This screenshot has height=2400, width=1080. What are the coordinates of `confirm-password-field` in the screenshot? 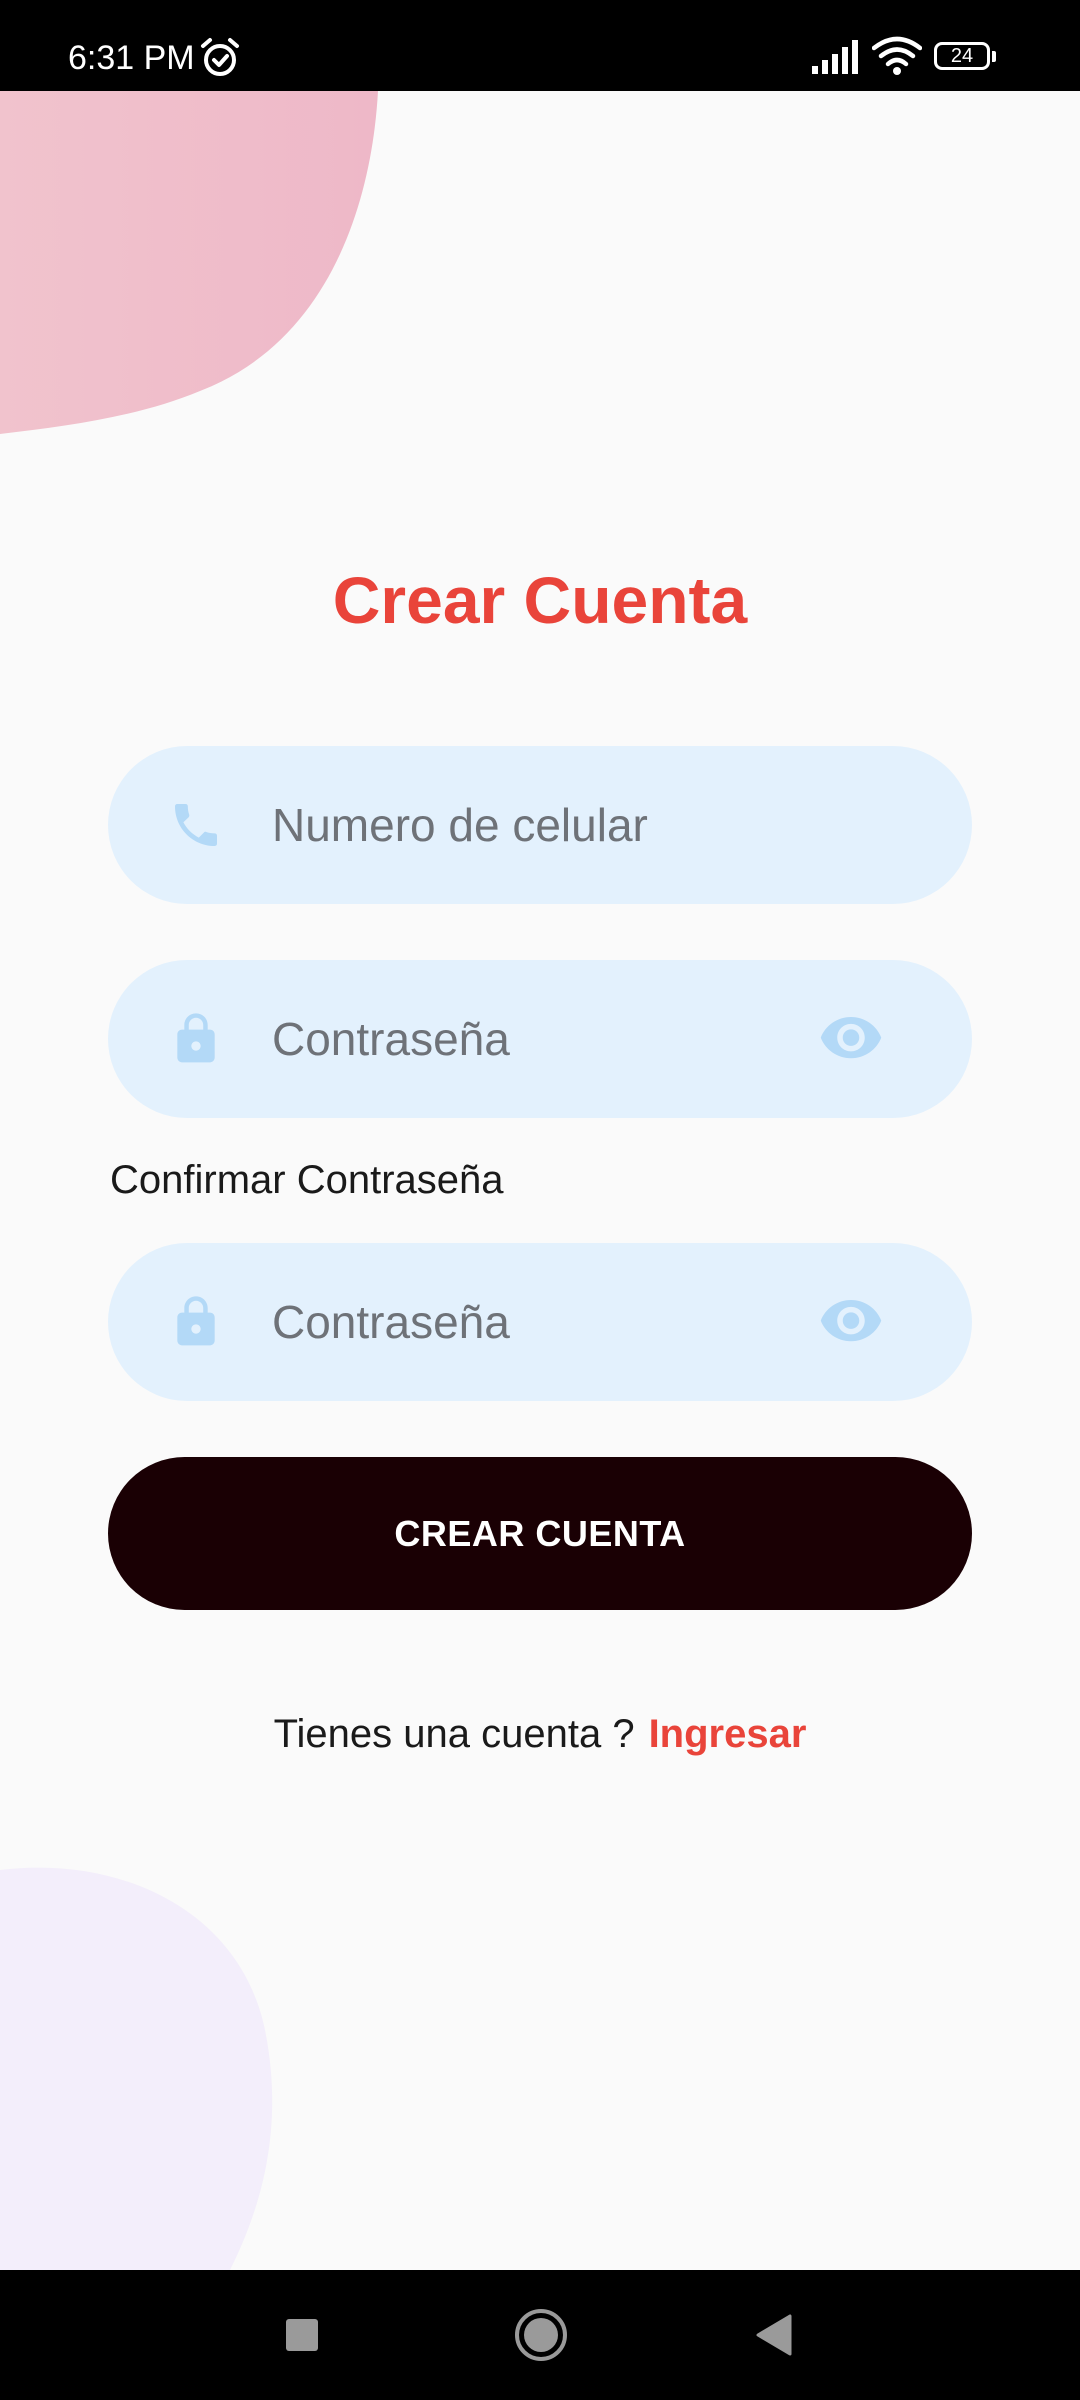 It's located at (540, 1322).